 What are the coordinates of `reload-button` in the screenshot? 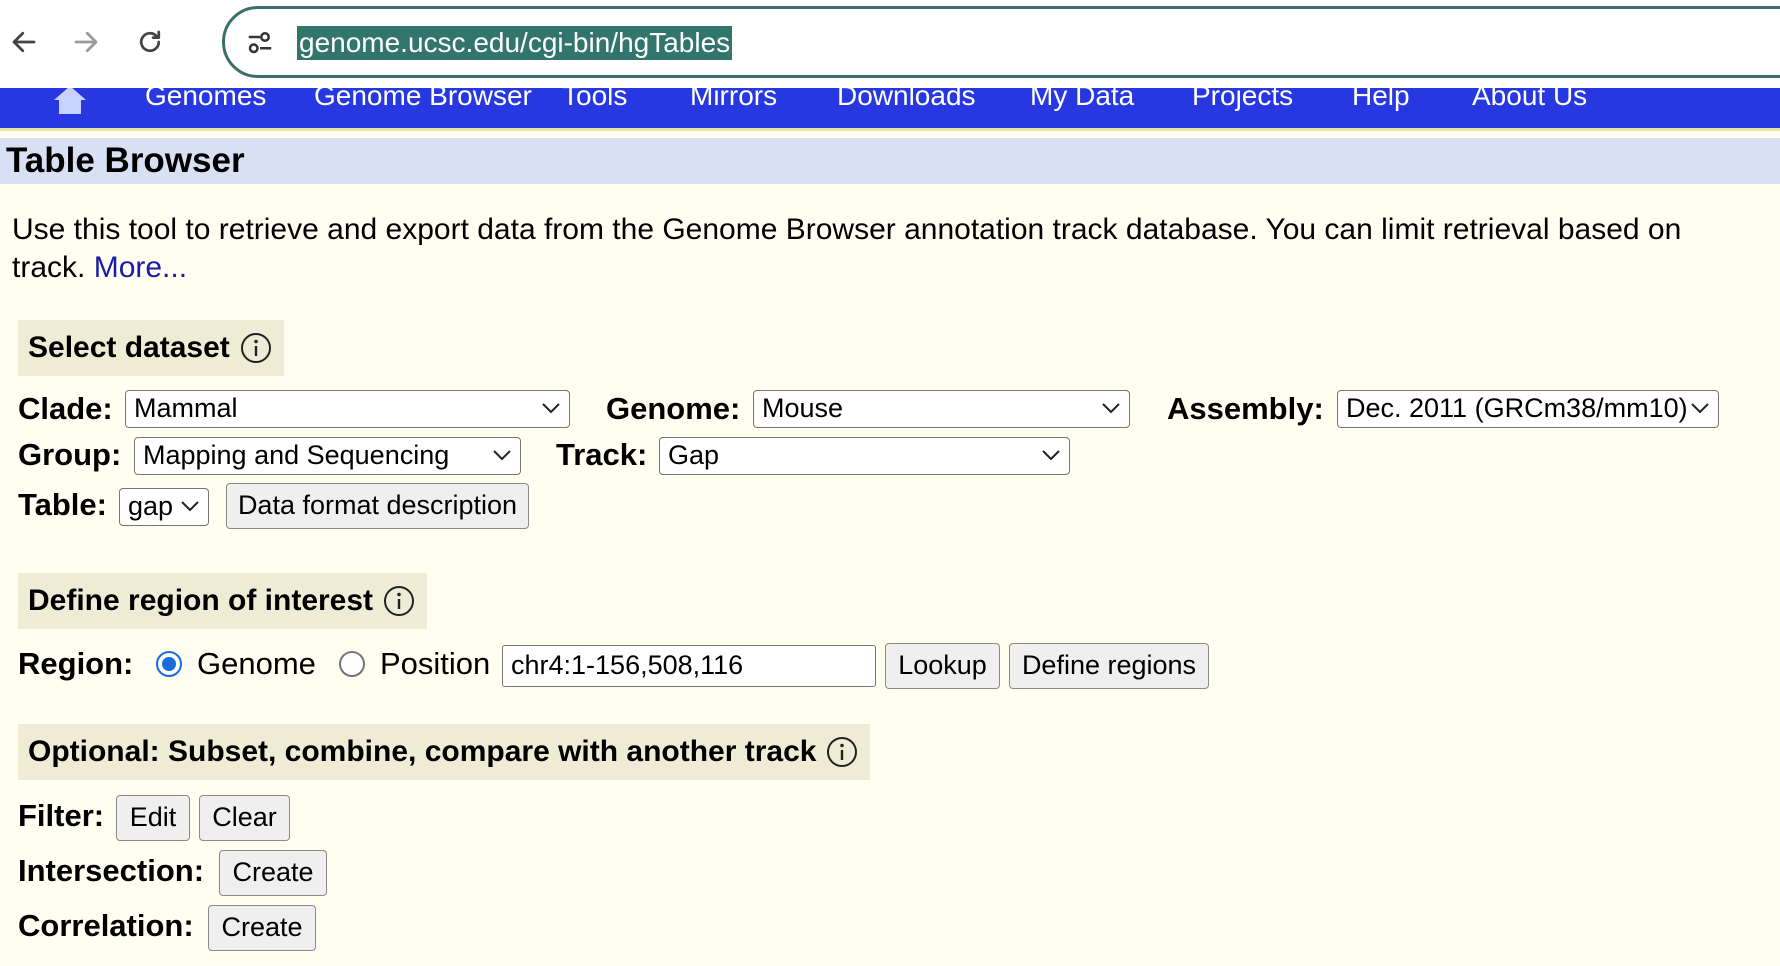 It's located at (150, 42).